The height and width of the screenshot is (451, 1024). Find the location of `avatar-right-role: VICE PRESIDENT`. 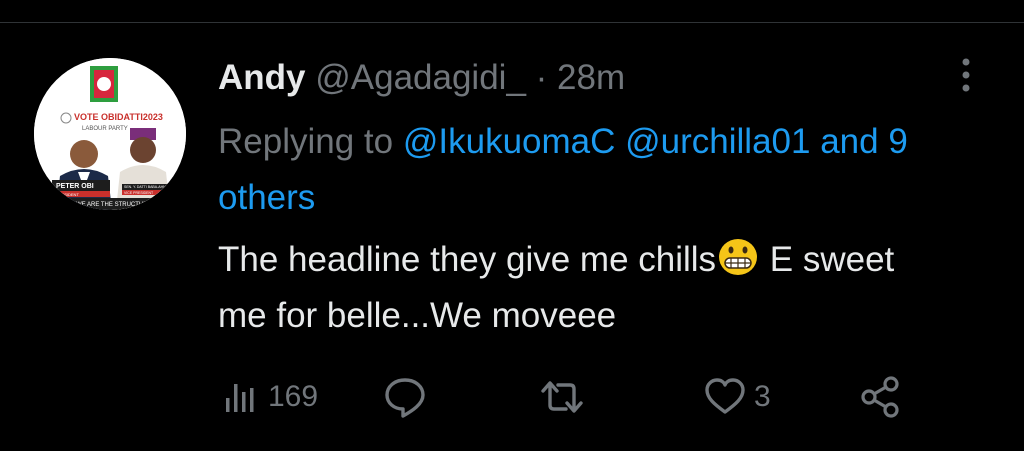

avatar-right-role: VICE PRESIDENT is located at coordinates (139, 193).